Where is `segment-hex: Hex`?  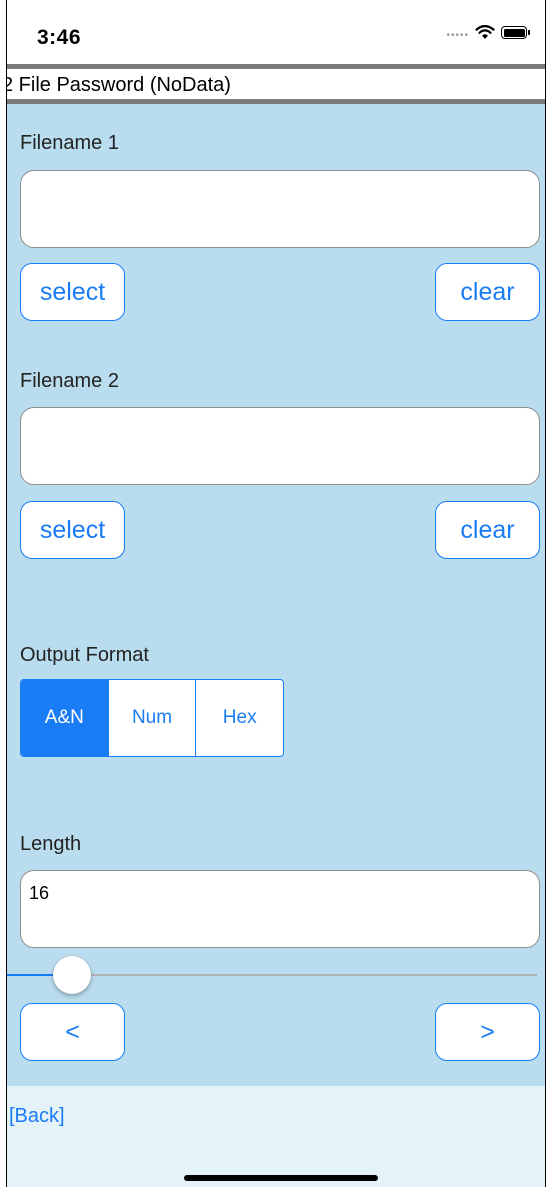 segment-hex: Hex is located at coordinates (239, 718).